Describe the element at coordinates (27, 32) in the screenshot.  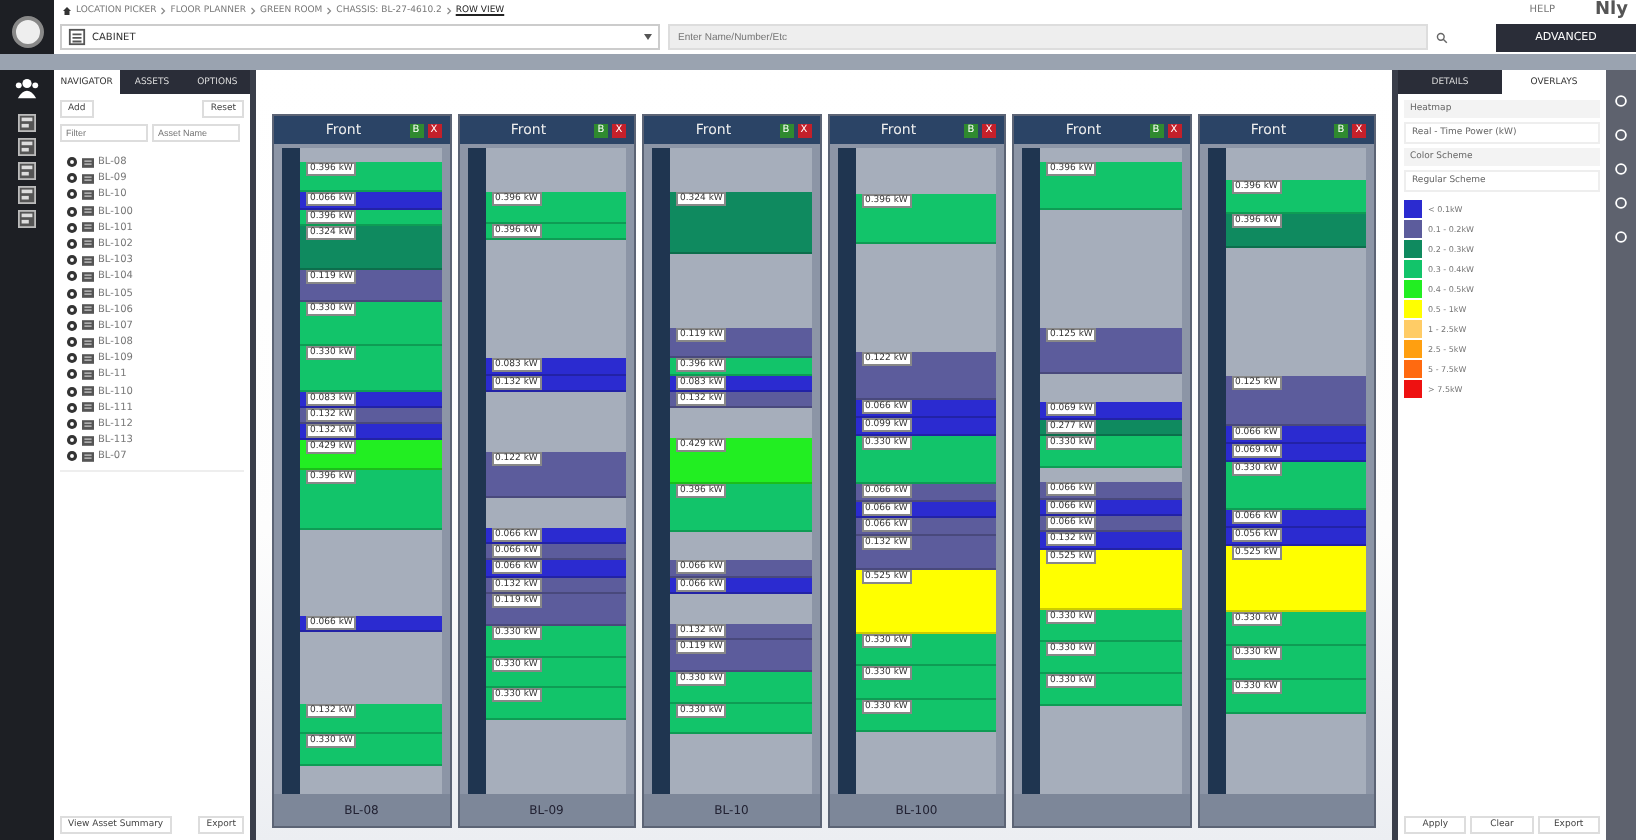
I see `logo-icon` at that location.